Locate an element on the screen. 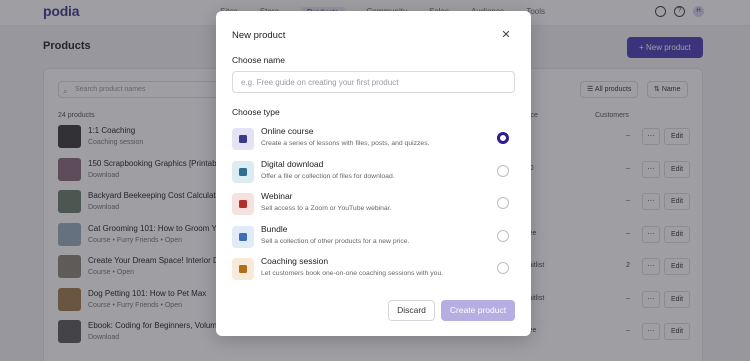  choose-name-label: Choose name is located at coordinates (258, 60).